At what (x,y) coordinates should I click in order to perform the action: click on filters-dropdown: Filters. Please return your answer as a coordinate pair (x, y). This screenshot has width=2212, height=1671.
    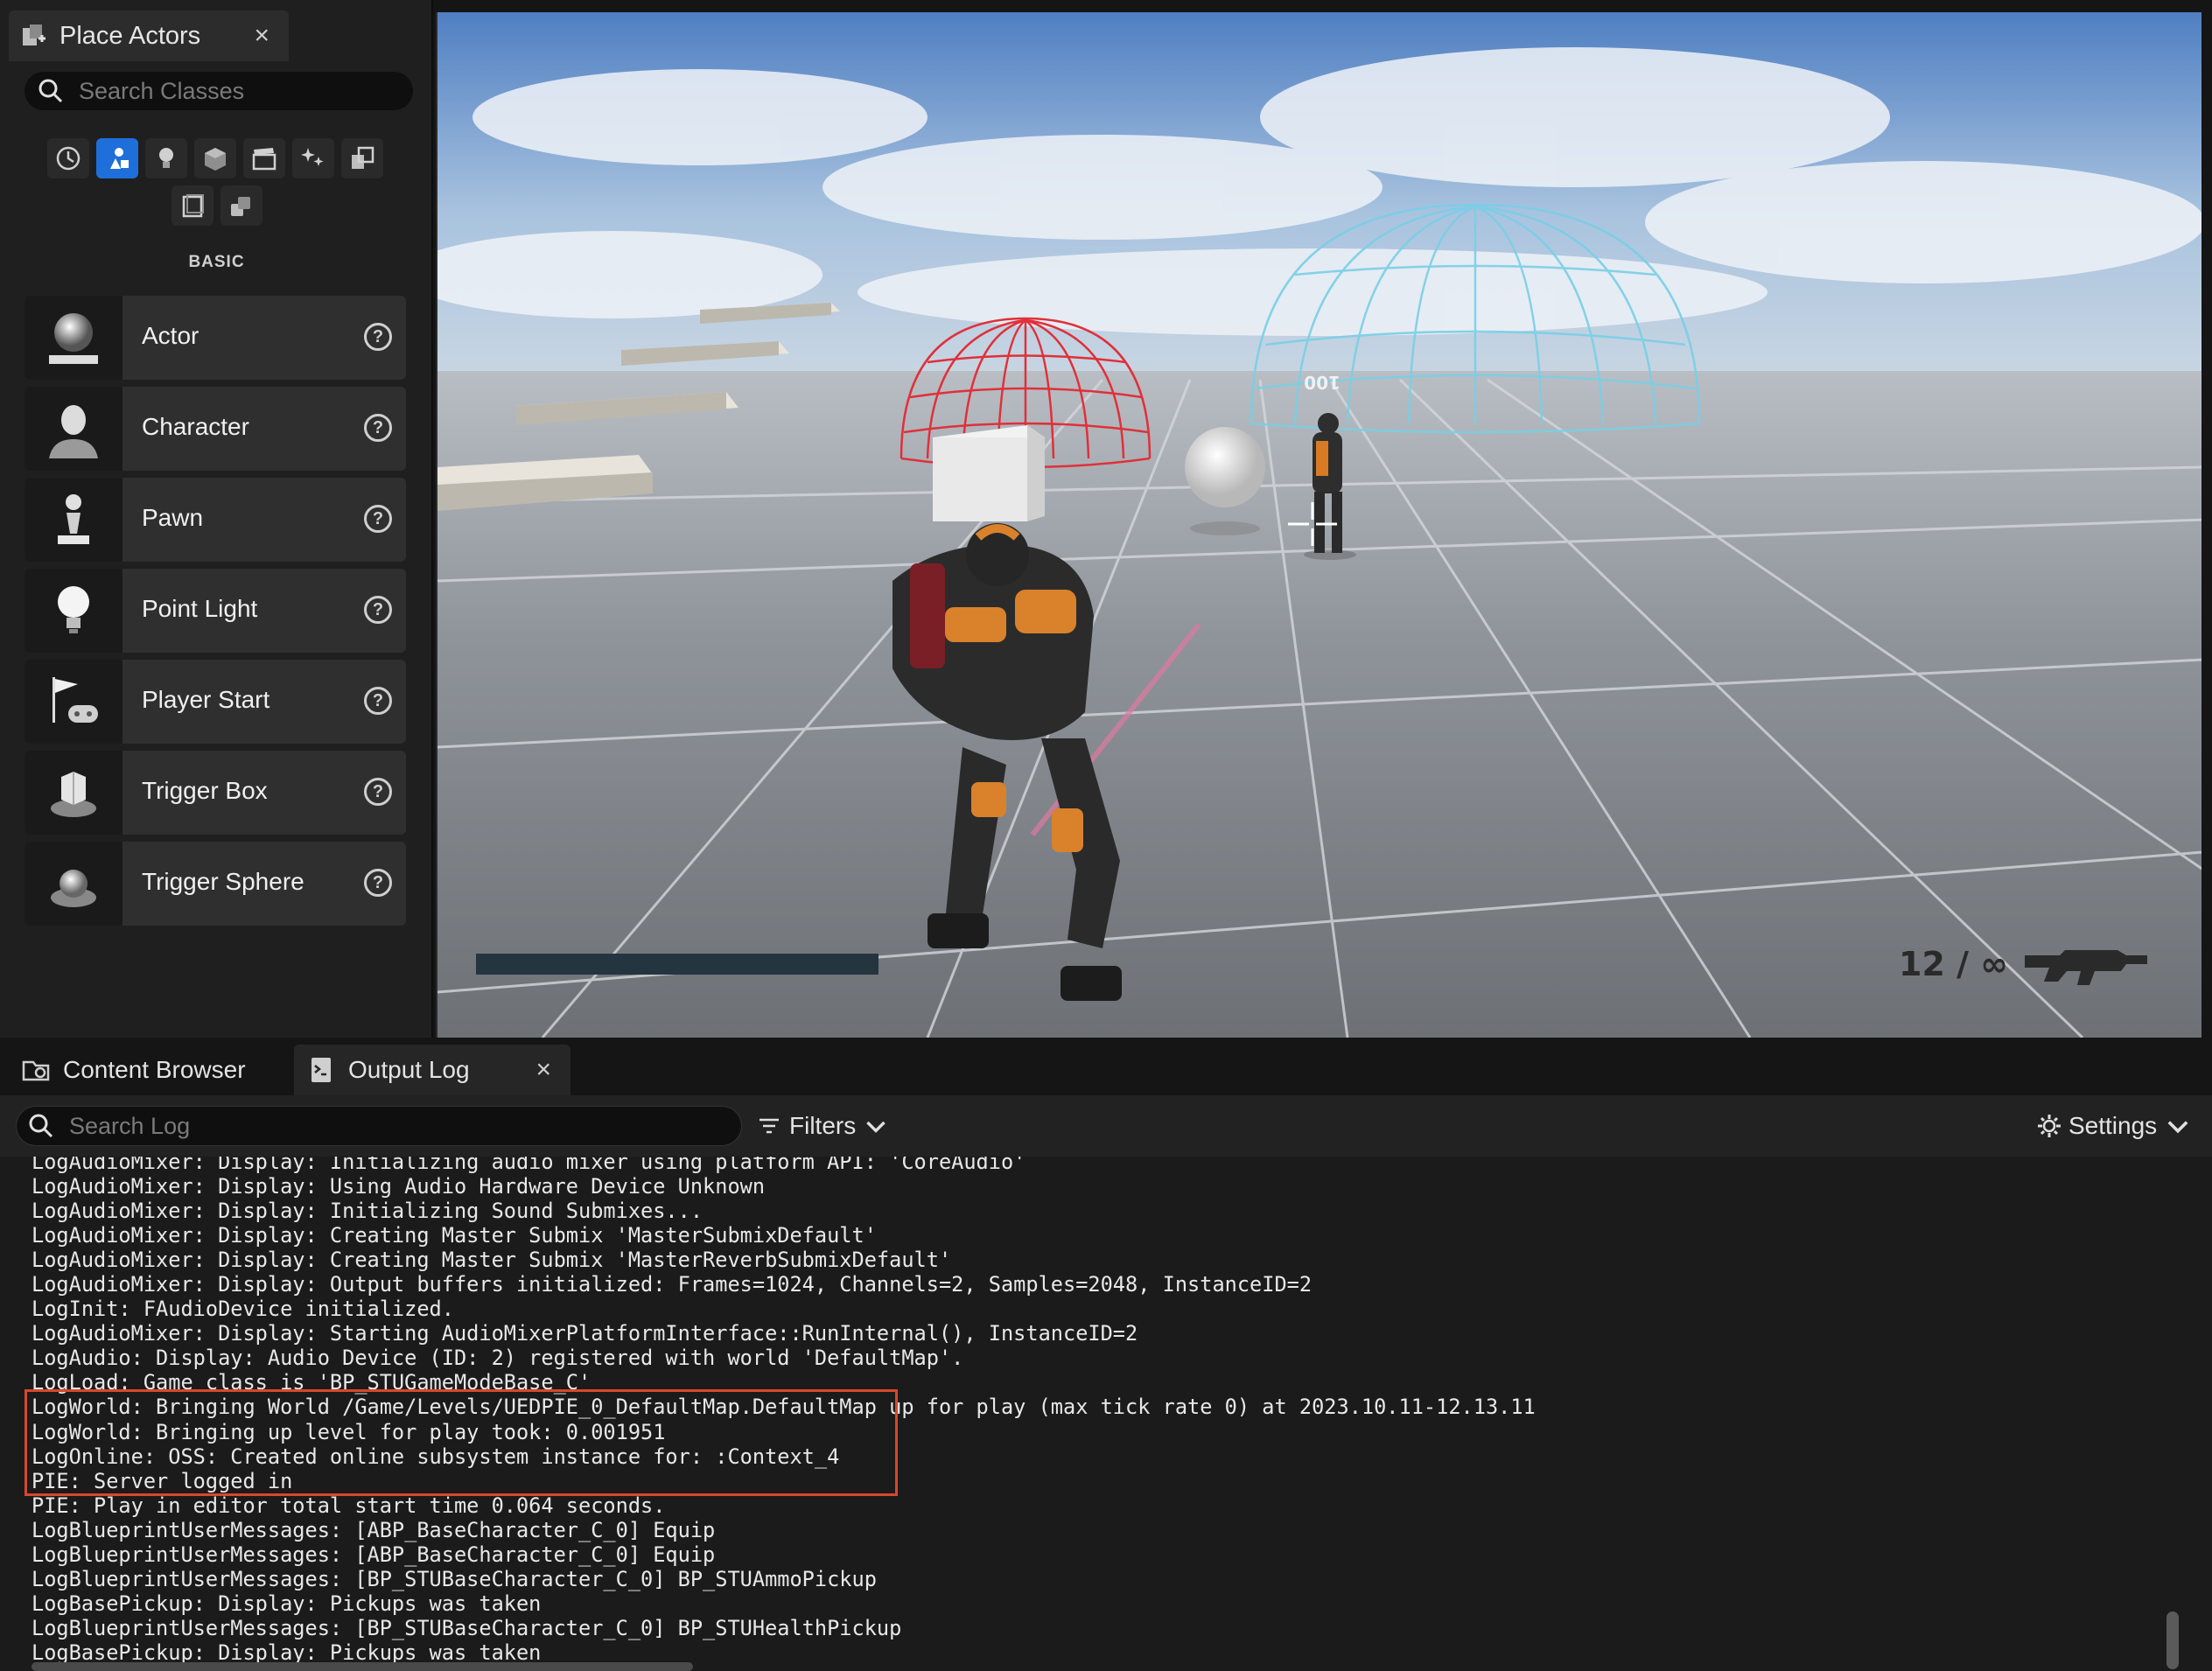
    Looking at the image, I should click on (826, 1126).